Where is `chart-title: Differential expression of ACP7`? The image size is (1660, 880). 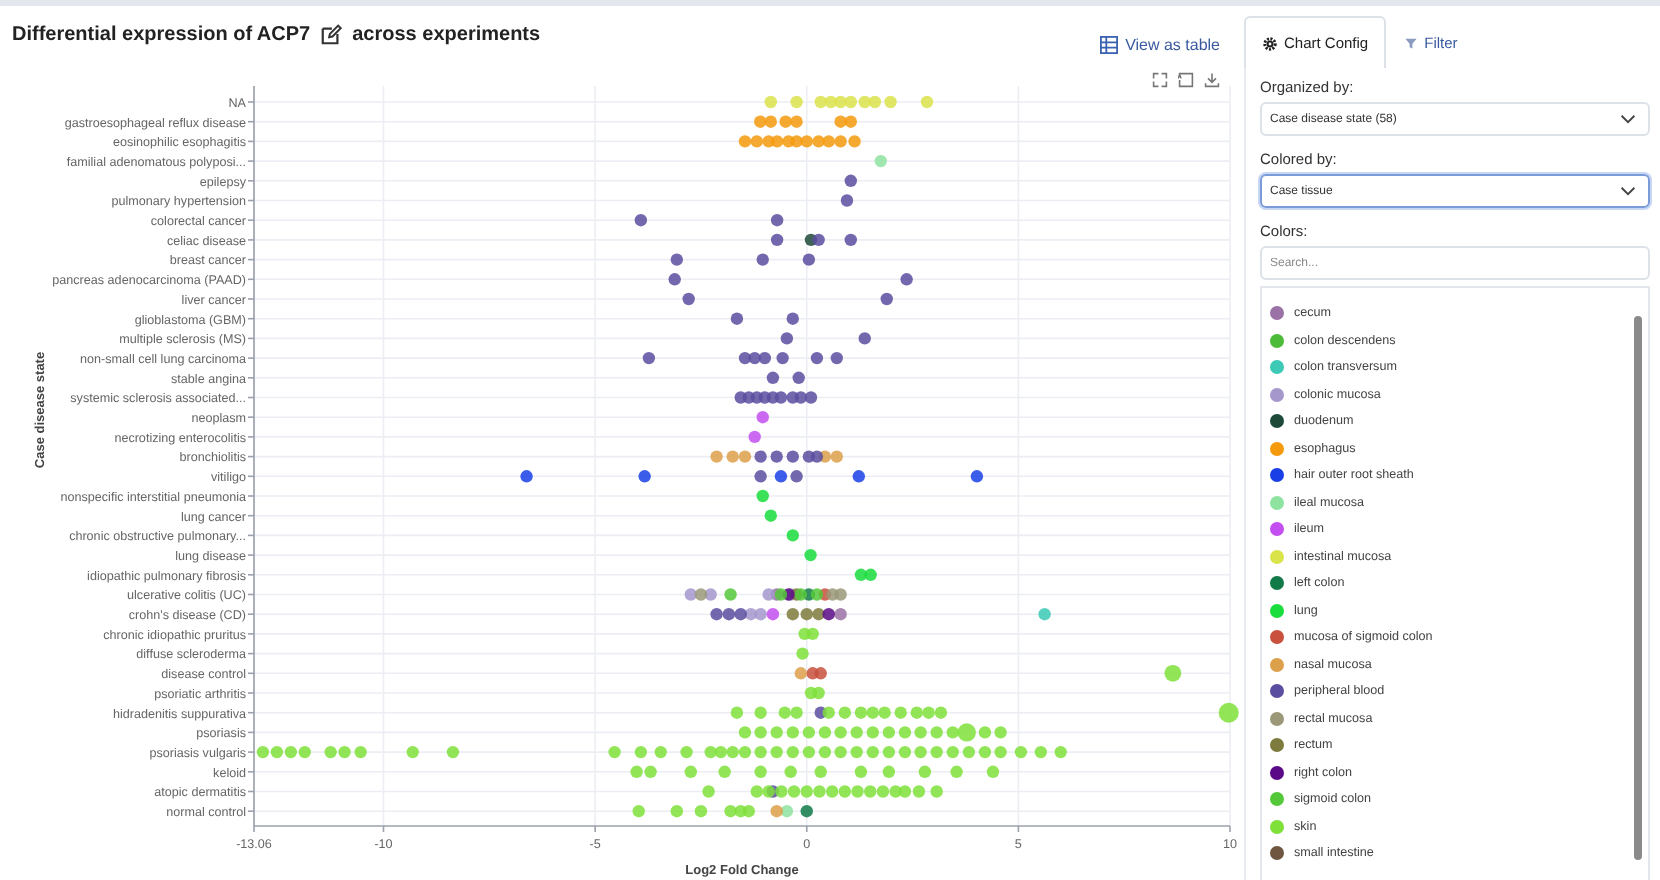 chart-title: Differential expression of ACP7 is located at coordinates (161, 35).